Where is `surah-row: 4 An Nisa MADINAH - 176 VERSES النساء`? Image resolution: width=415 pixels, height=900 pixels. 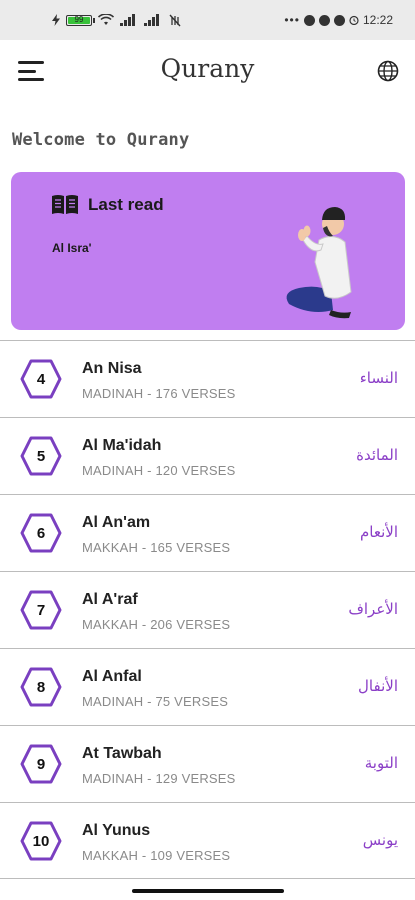 surah-row: 4 An Nisa MADINAH - 176 VERSES النساء is located at coordinates (207, 378).